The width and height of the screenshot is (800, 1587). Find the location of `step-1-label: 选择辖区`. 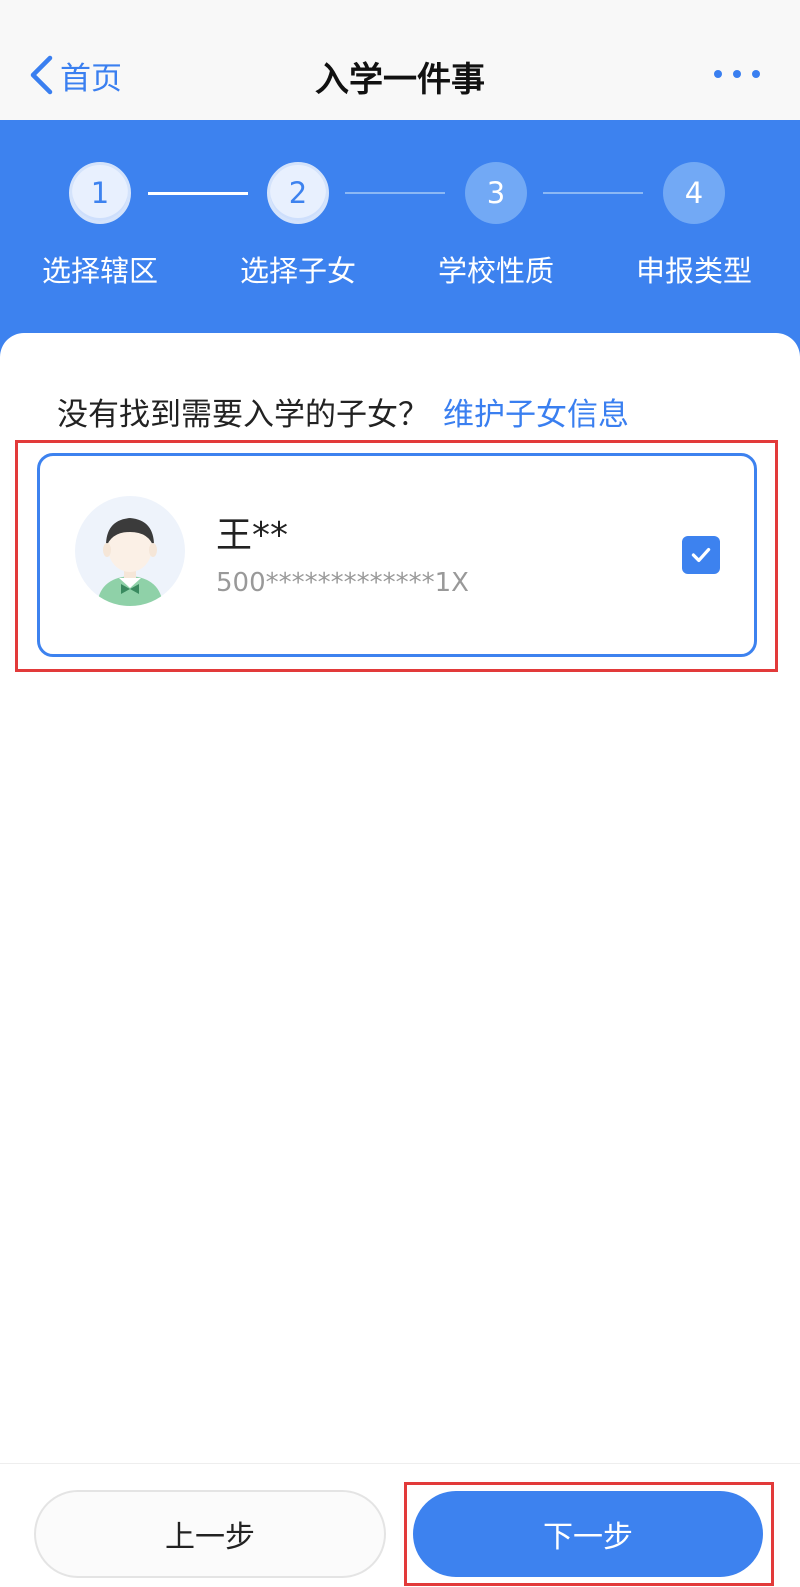

step-1-label: 选择辖区 is located at coordinates (99, 271).